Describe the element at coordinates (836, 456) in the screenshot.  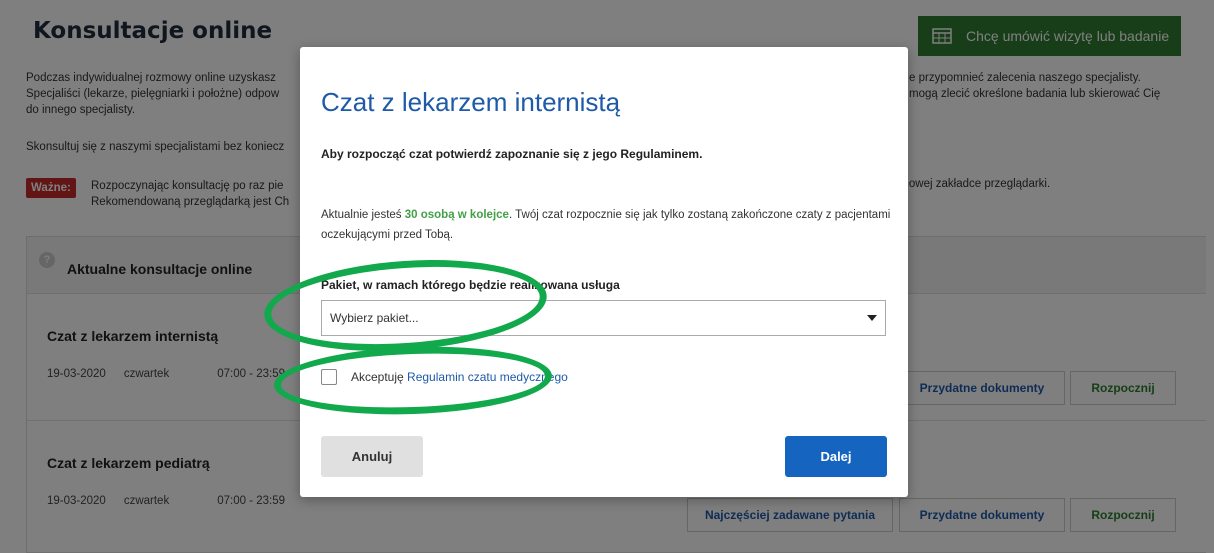
I see `next-button: Dalej` at that location.